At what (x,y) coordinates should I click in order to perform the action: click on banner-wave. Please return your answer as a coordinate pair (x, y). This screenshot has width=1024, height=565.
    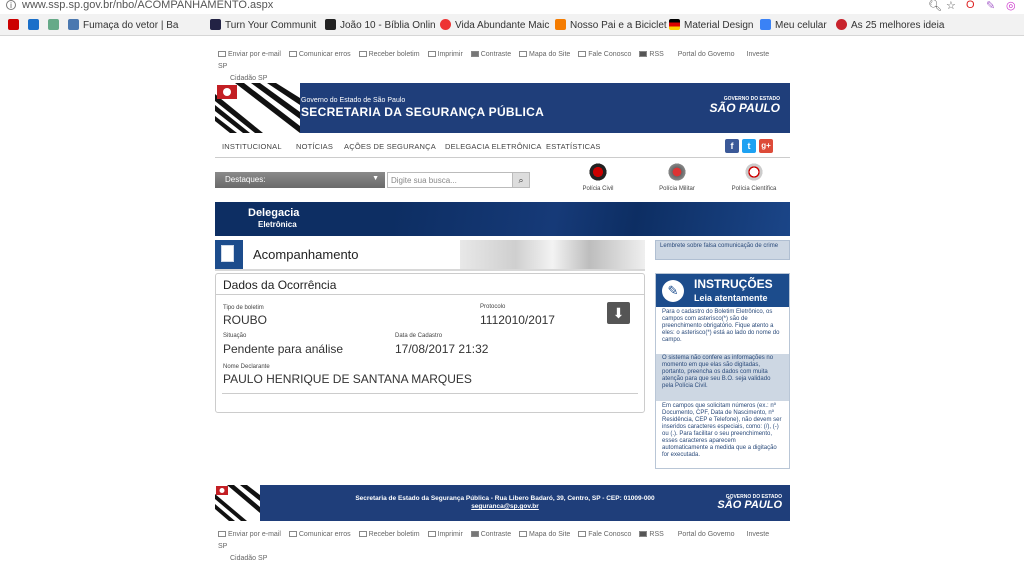
    Looking at the image, I should click on (592, 219).